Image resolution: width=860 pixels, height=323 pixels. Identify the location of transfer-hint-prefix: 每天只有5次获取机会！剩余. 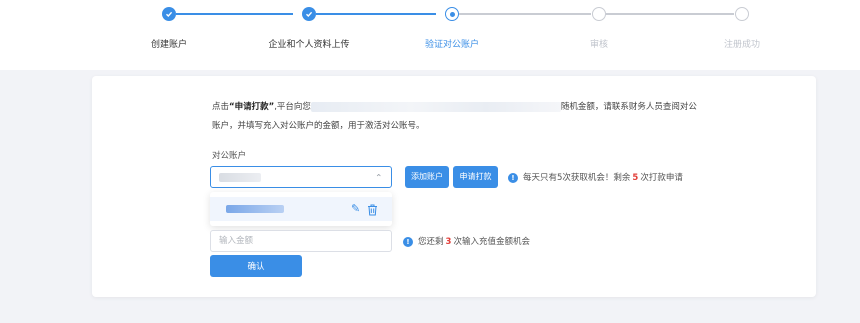
(577, 178).